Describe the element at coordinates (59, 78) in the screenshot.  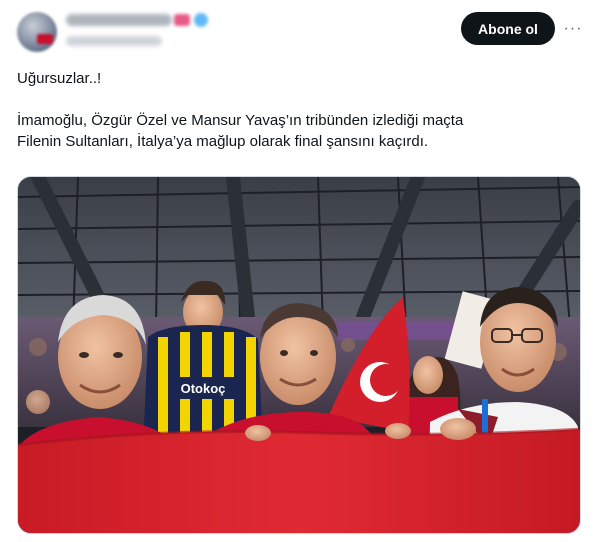
I see `tweet-line-1: Uğursuzlar..!` at that location.